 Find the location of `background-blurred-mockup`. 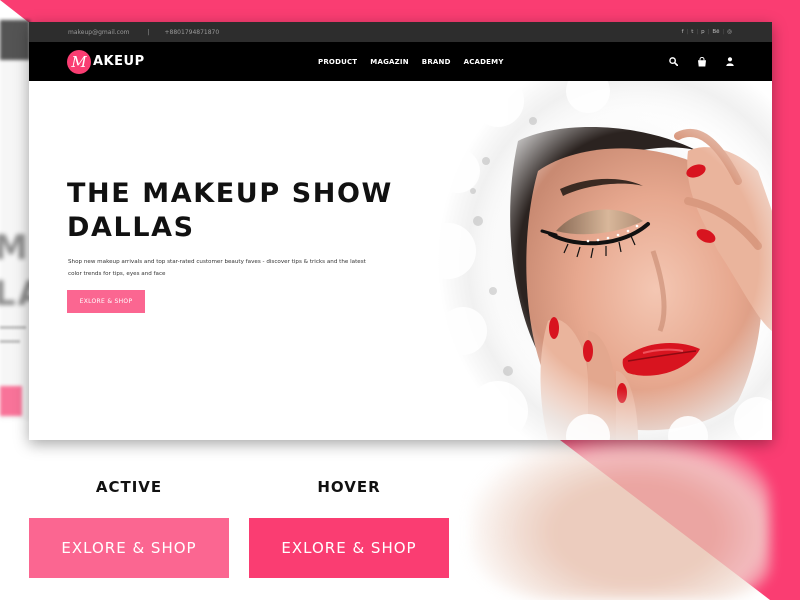

background-blurred-mockup is located at coordinates (15, 220).